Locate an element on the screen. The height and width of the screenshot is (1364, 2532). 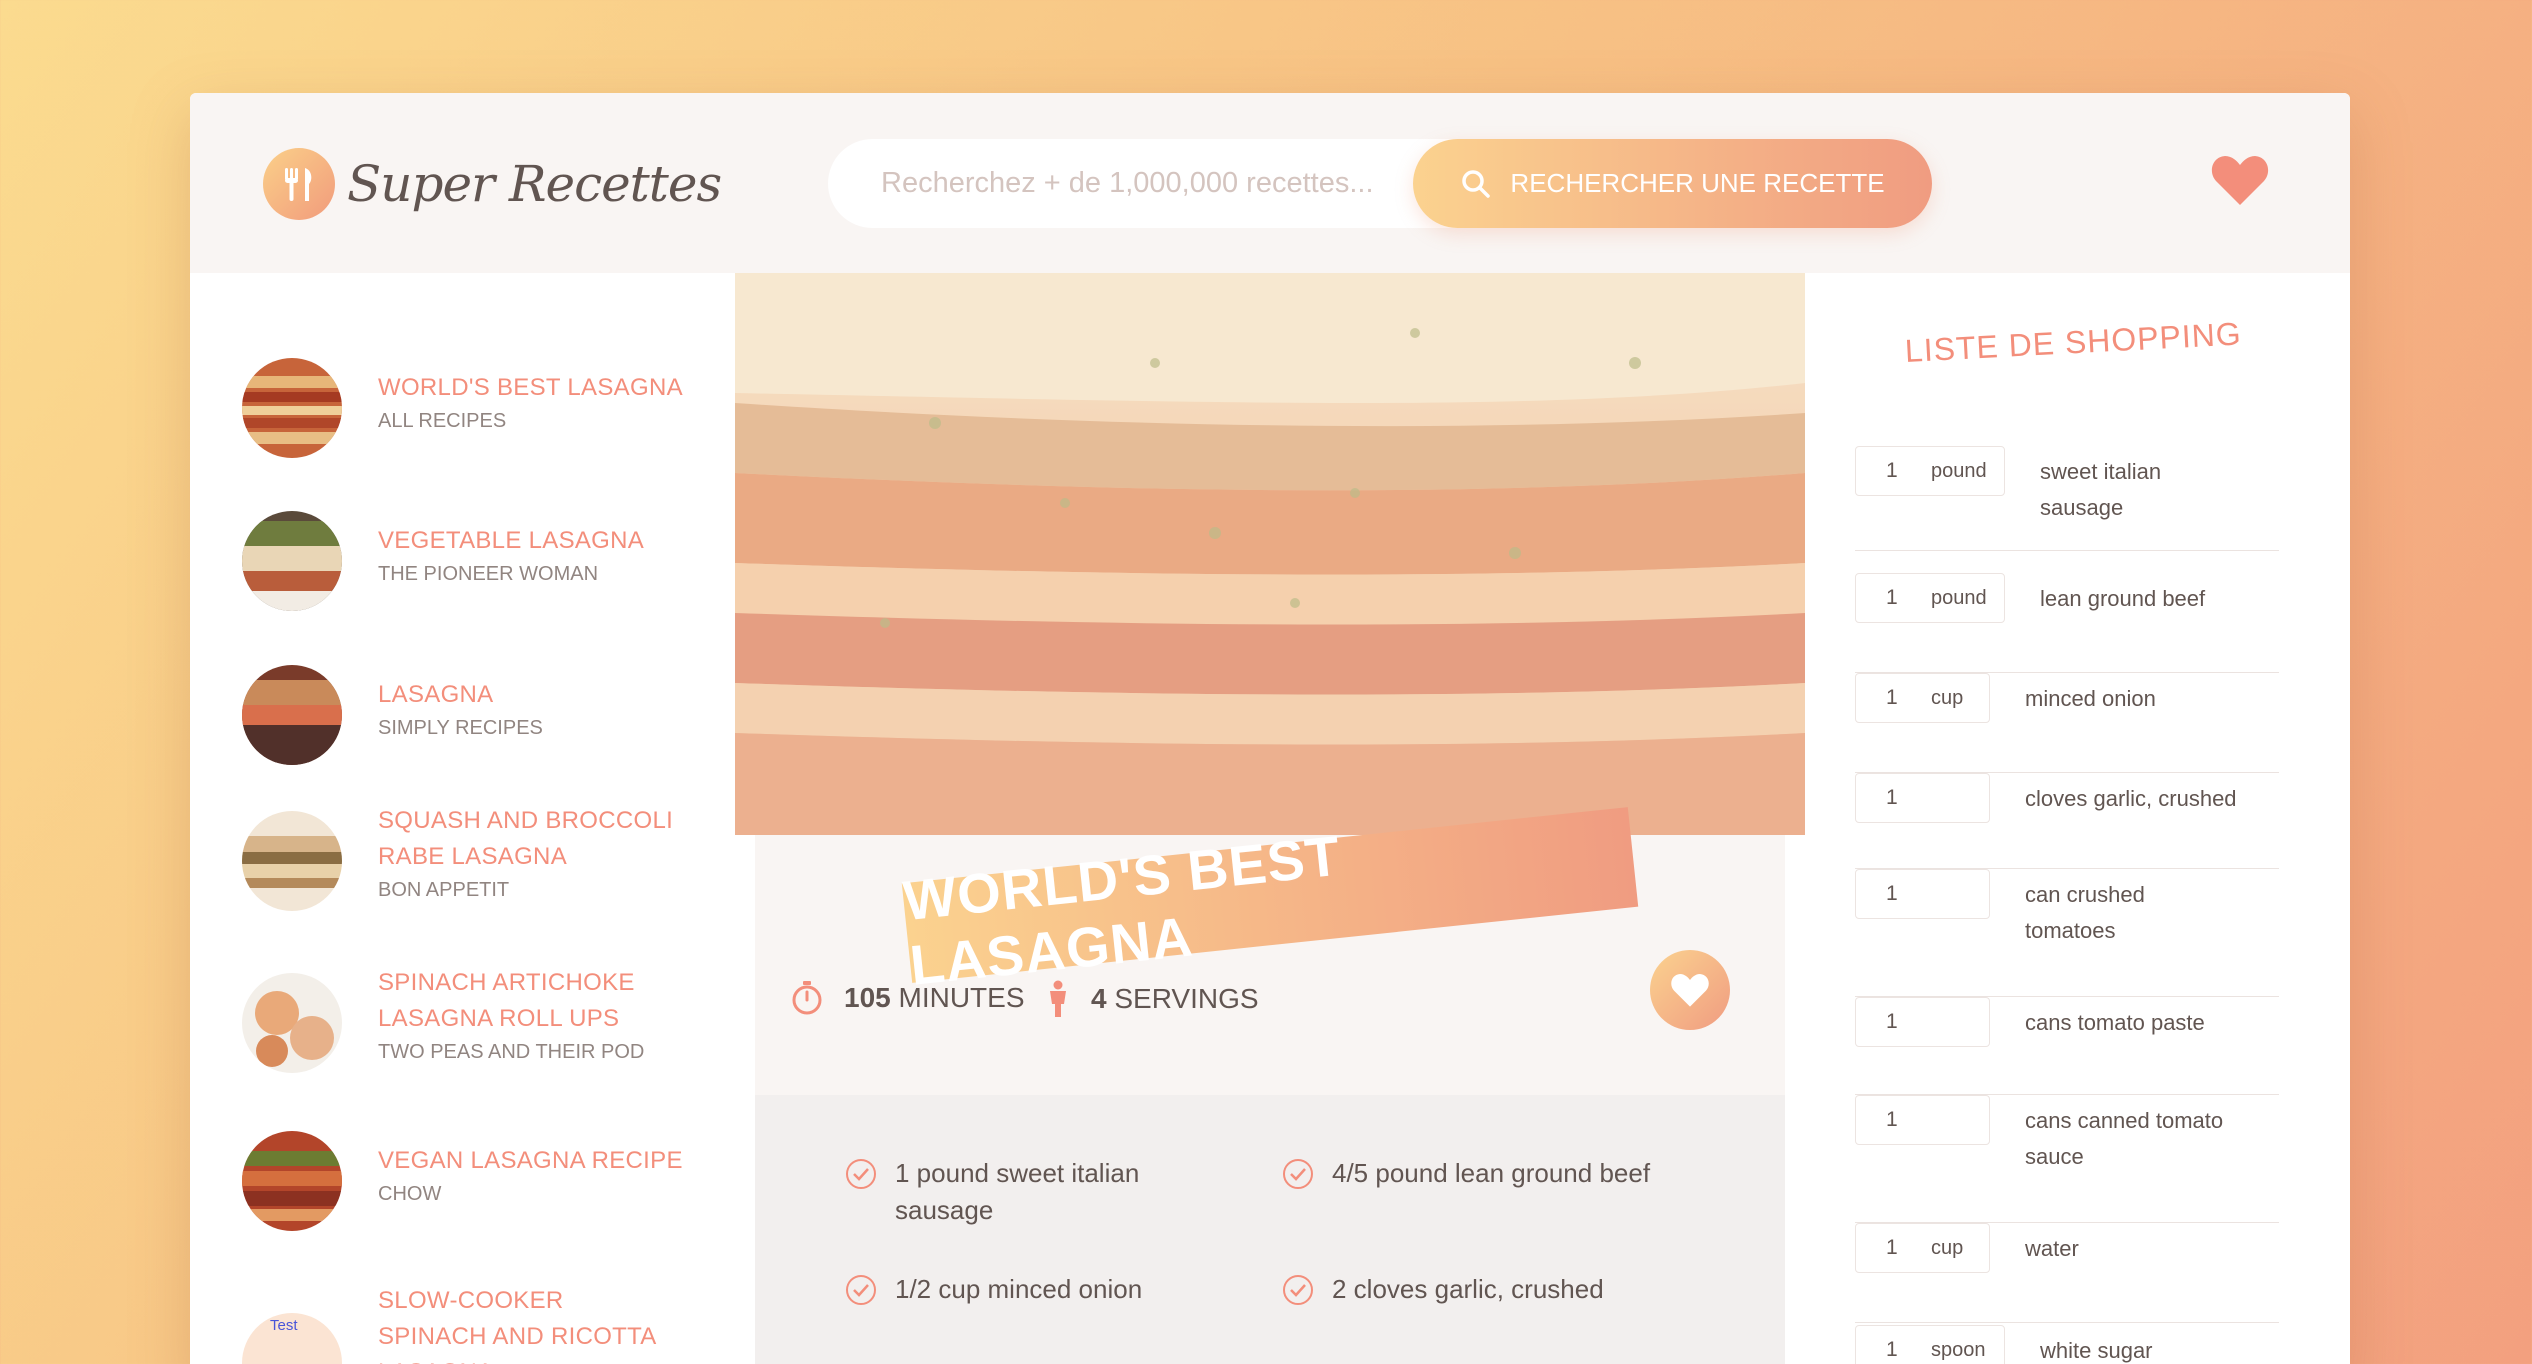
heart-icon is located at coordinates (1690, 990).